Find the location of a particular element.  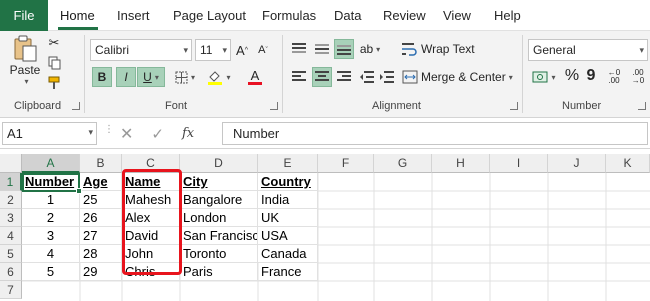

tab-data: Data is located at coordinates (347, 15).